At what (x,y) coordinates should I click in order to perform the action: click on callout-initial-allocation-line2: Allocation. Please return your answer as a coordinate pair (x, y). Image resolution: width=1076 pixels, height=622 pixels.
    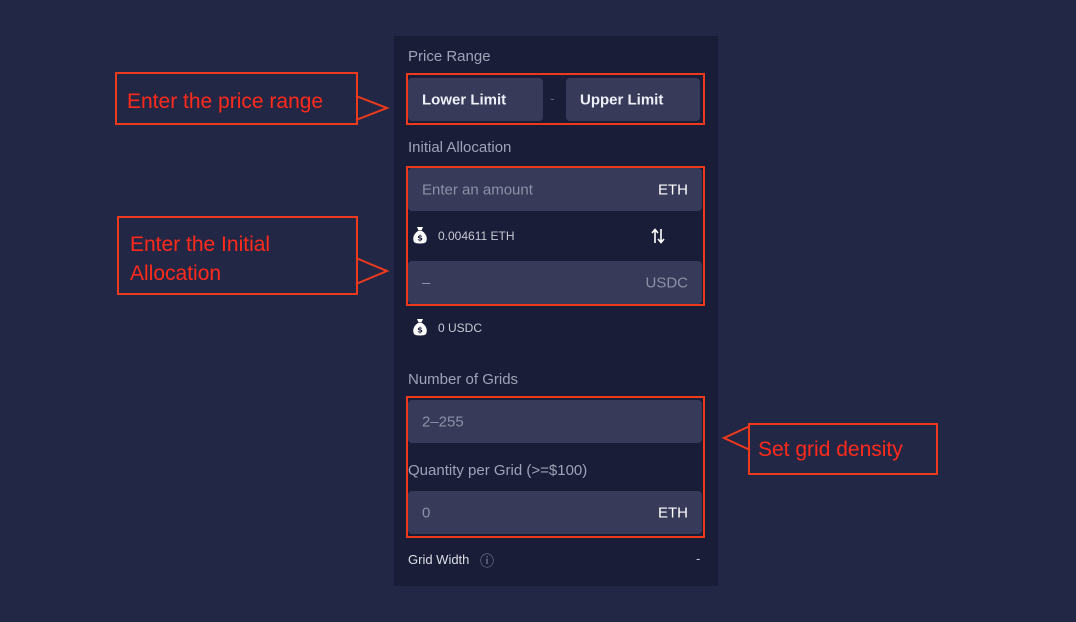
    Looking at the image, I should click on (176, 273).